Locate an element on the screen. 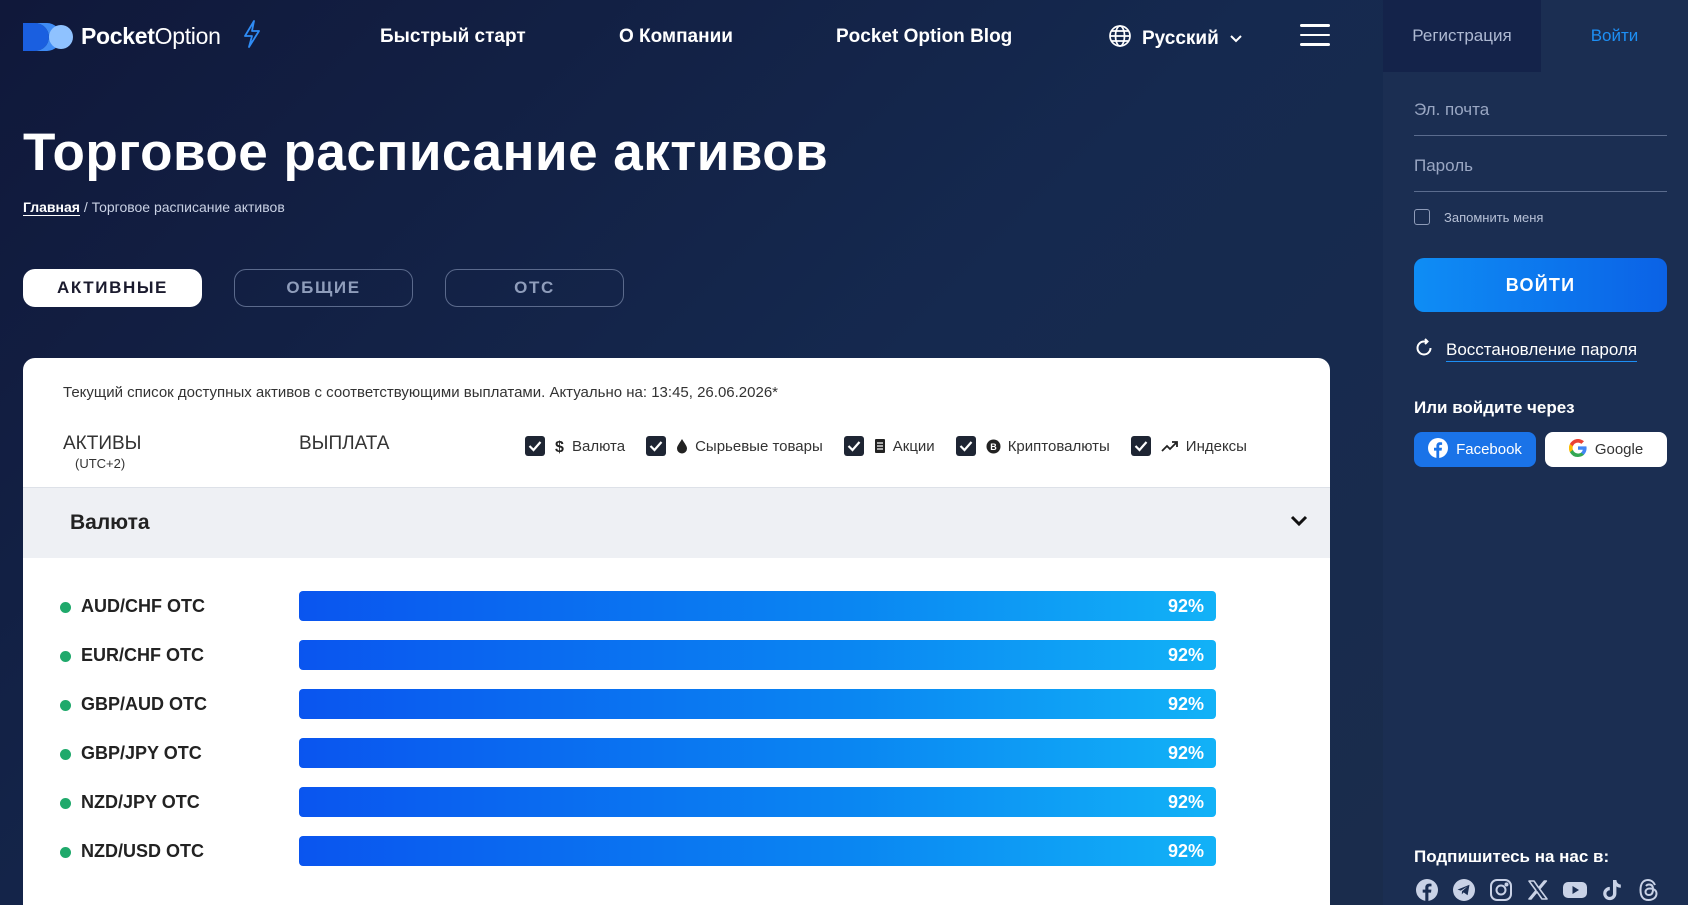  instagram-icon is located at coordinates (1501, 890).